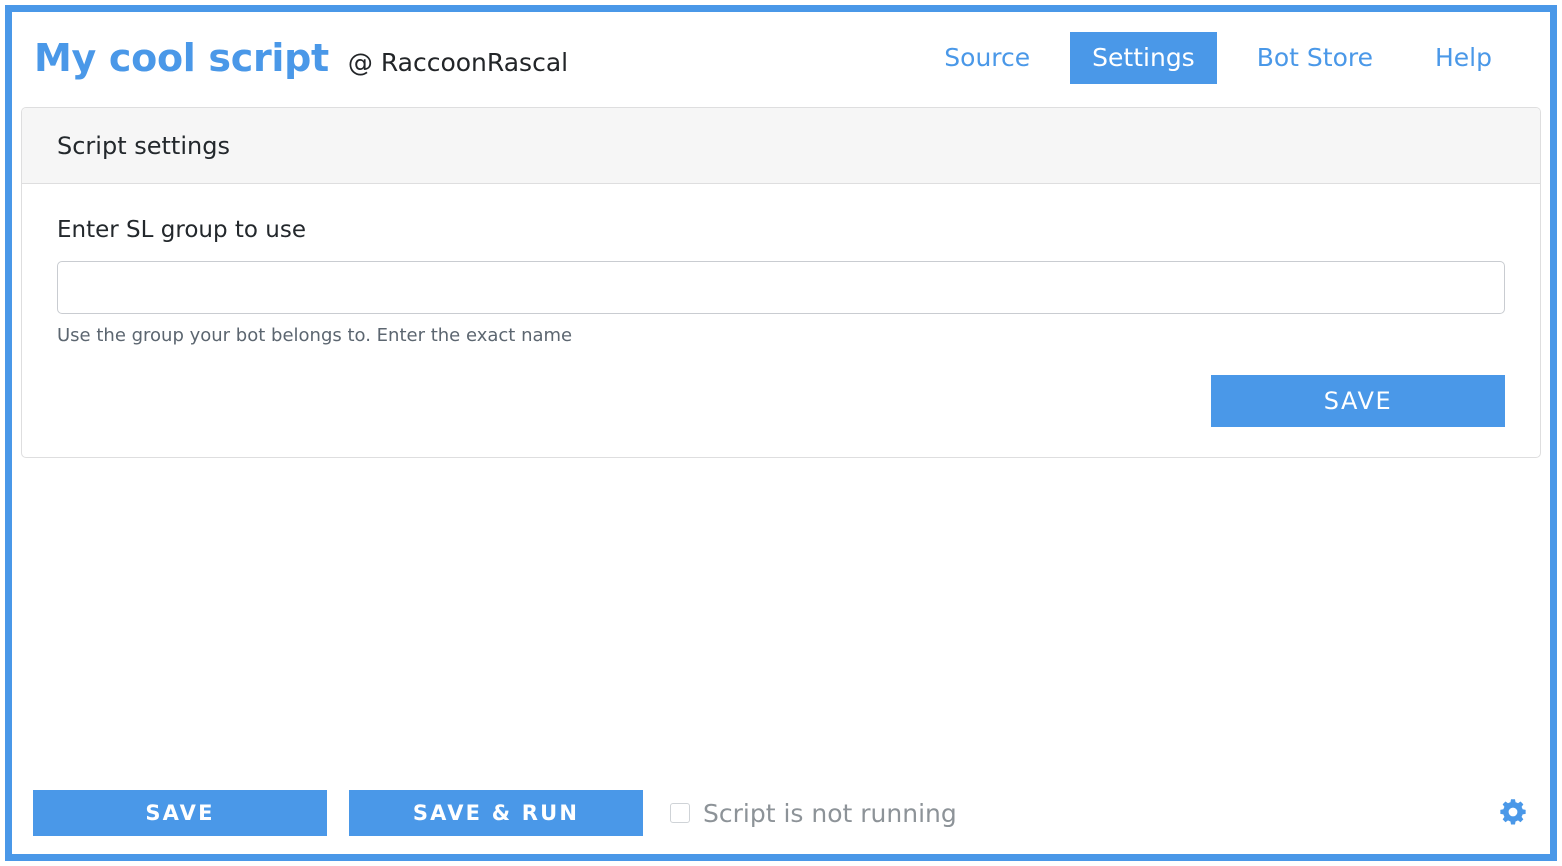 The width and height of the screenshot is (1562, 866). I want to click on nav-item-help: Help, so click(1463, 58).